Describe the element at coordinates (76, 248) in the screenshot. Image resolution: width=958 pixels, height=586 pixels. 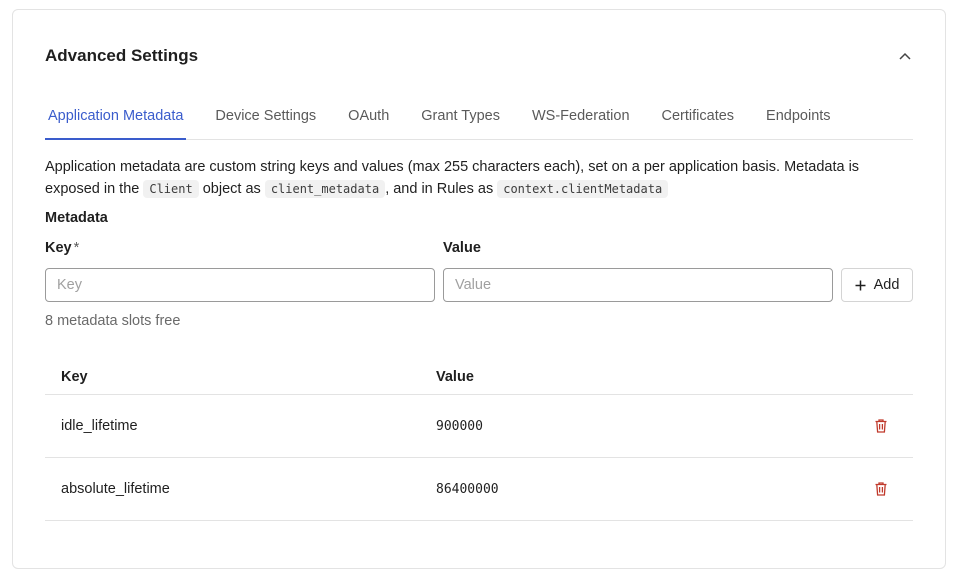
I see `required-mark: *` at that location.